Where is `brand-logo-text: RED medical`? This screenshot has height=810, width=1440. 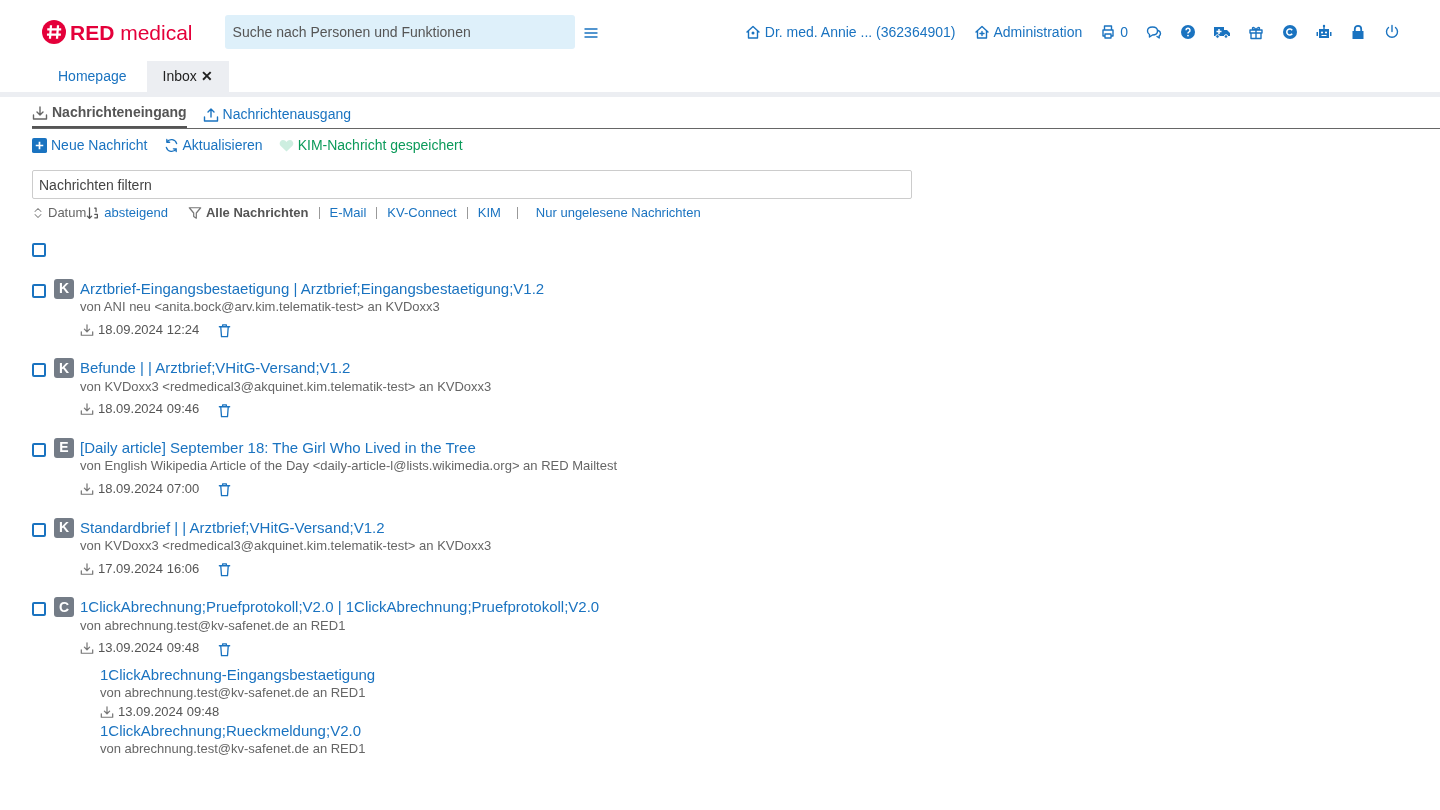 brand-logo-text: RED medical is located at coordinates (131, 32).